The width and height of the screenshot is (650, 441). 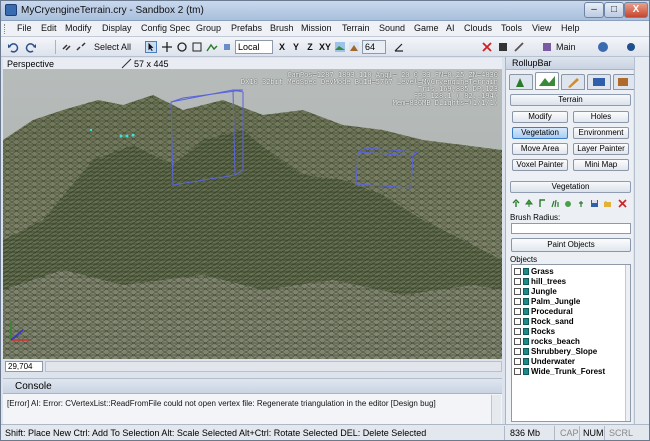 What do you see at coordinates (478, 28) in the screenshot?
I see `menu-clouds: Clouds` at bounding box center [478, 28].